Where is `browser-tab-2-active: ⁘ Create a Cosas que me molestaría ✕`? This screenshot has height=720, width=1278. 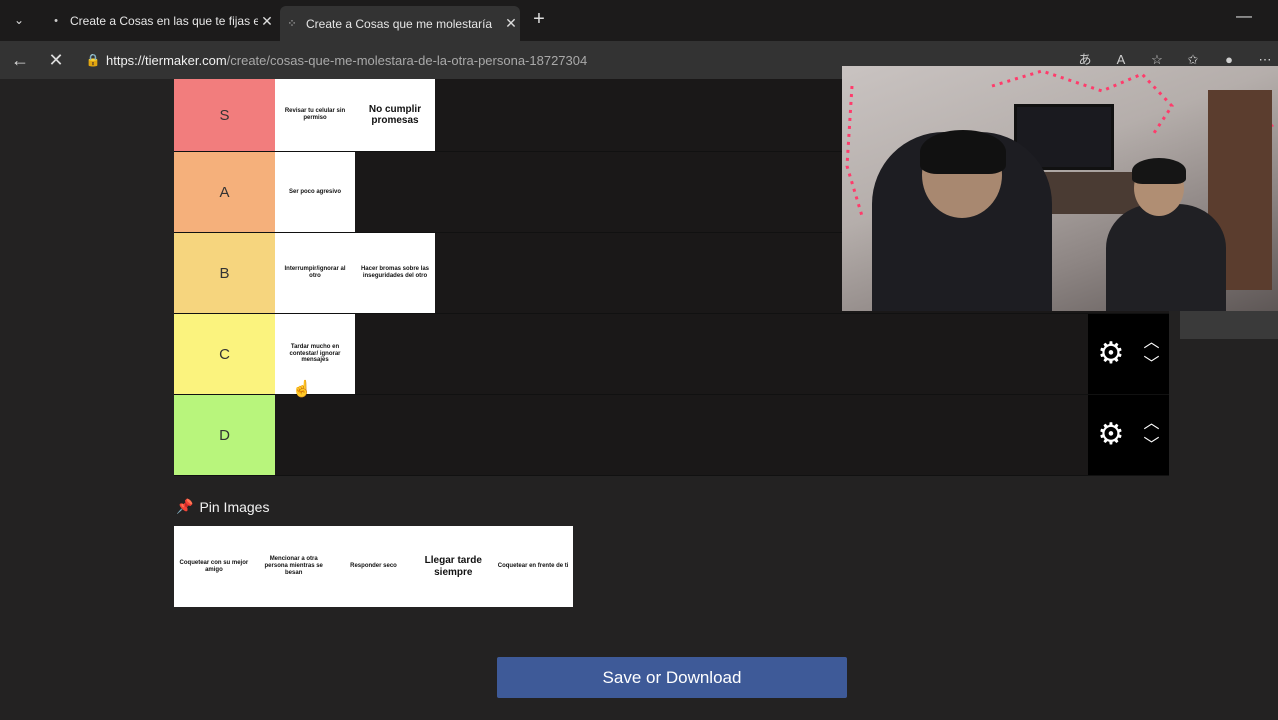 browser-tab-2-active: ⁘ Create a Cosas que me molestaría ✕ is located at coordinates (400, 23).